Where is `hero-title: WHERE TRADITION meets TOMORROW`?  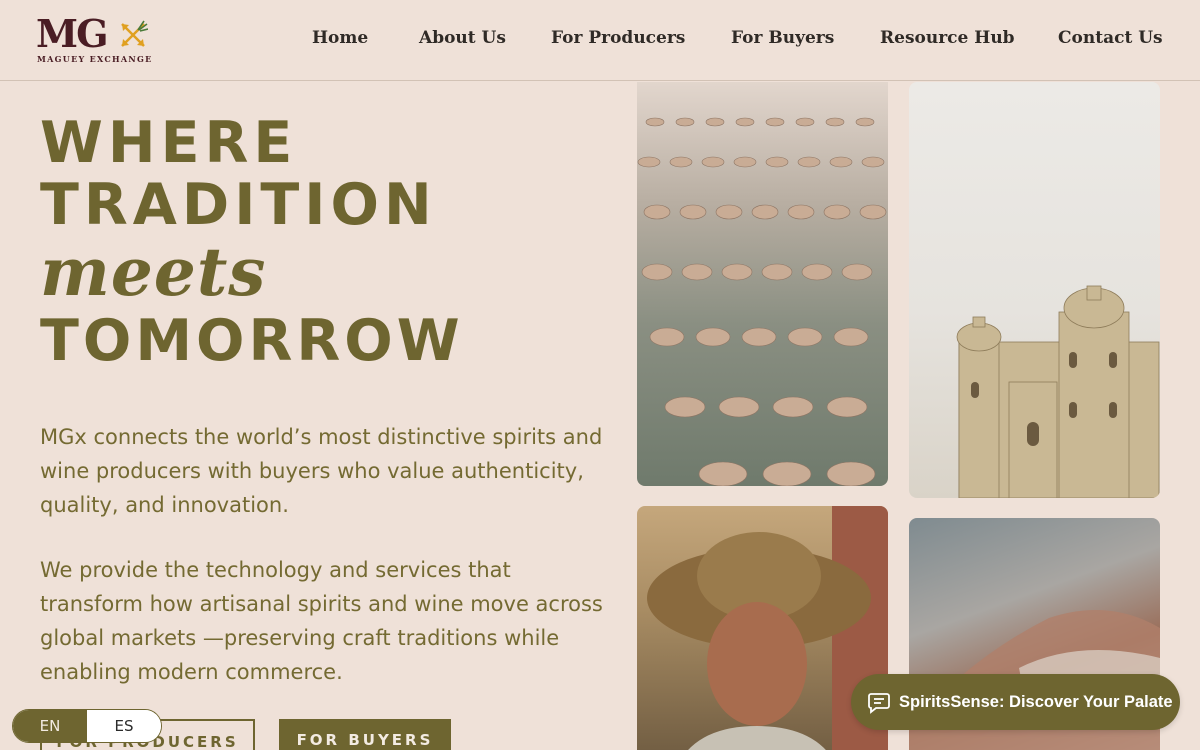
hero-title: WHERE TRADITION meets TOMORROW is located at coordinates (252, 242).